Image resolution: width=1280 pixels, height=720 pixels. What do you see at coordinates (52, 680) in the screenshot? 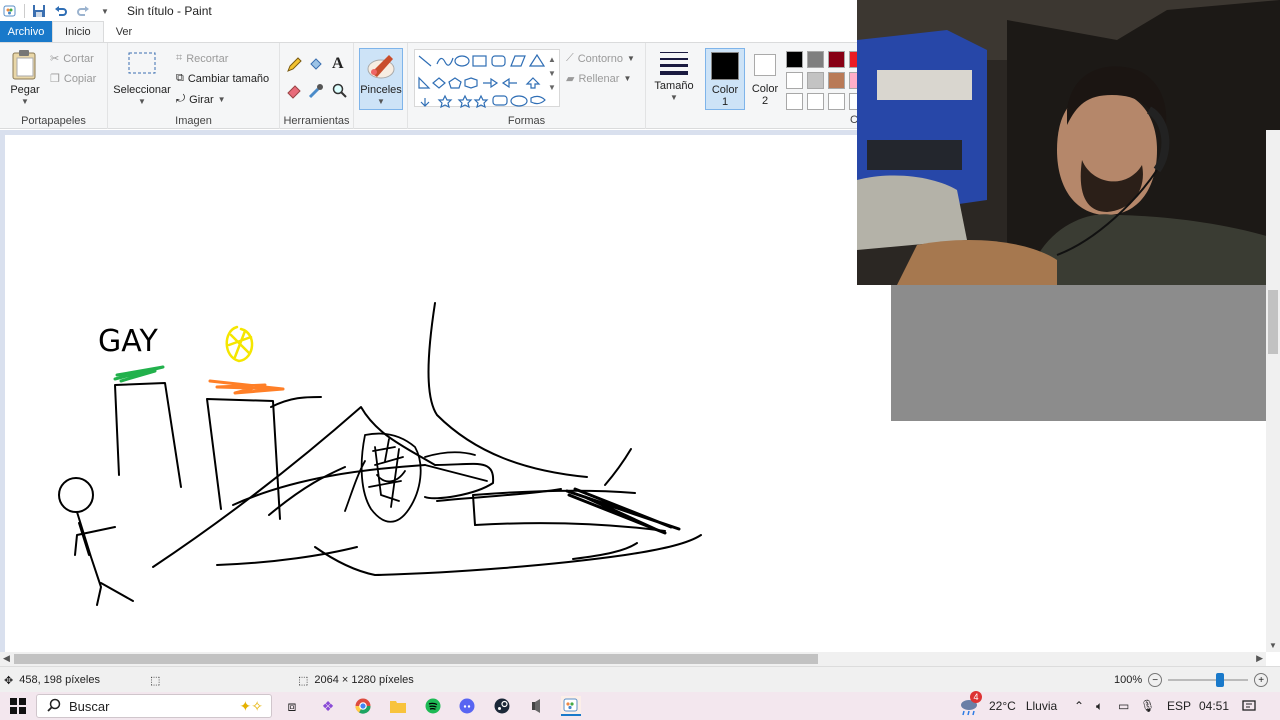
I see `cursor-position: ✥ 458, 198 píxeles` at bounding box center [52, 680].